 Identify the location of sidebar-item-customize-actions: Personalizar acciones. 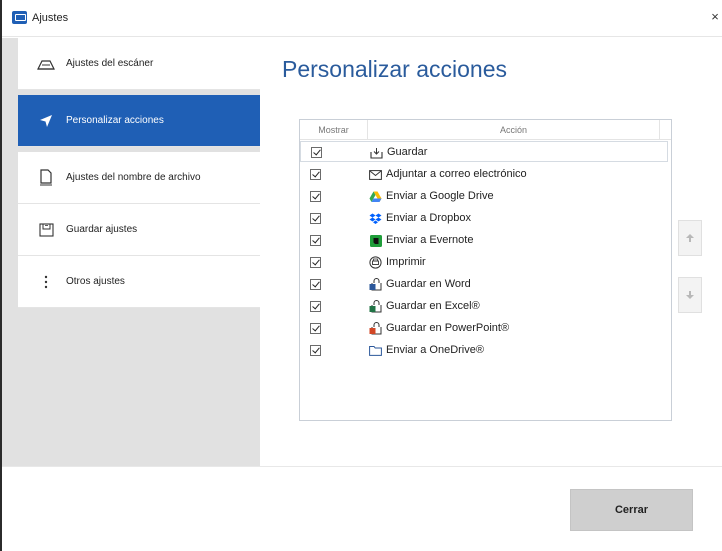
(139, 121).